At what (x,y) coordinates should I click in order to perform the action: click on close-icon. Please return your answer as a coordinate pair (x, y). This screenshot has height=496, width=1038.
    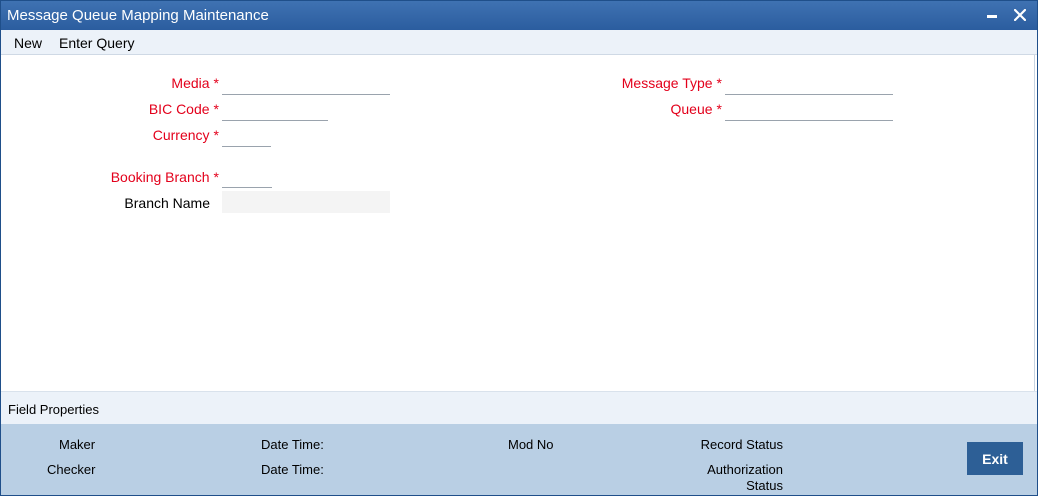
    Looking at the image, I should click on (1020, 15).